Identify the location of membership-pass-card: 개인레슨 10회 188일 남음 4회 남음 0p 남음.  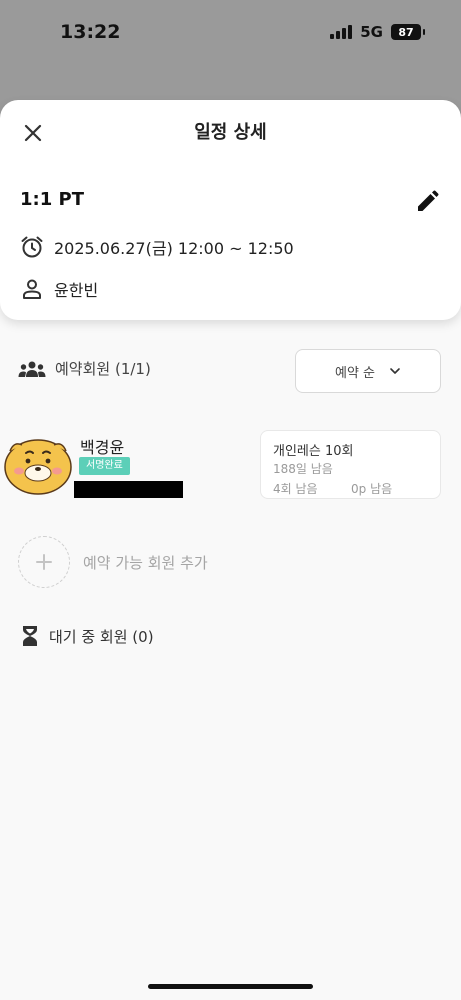
(350, 464).